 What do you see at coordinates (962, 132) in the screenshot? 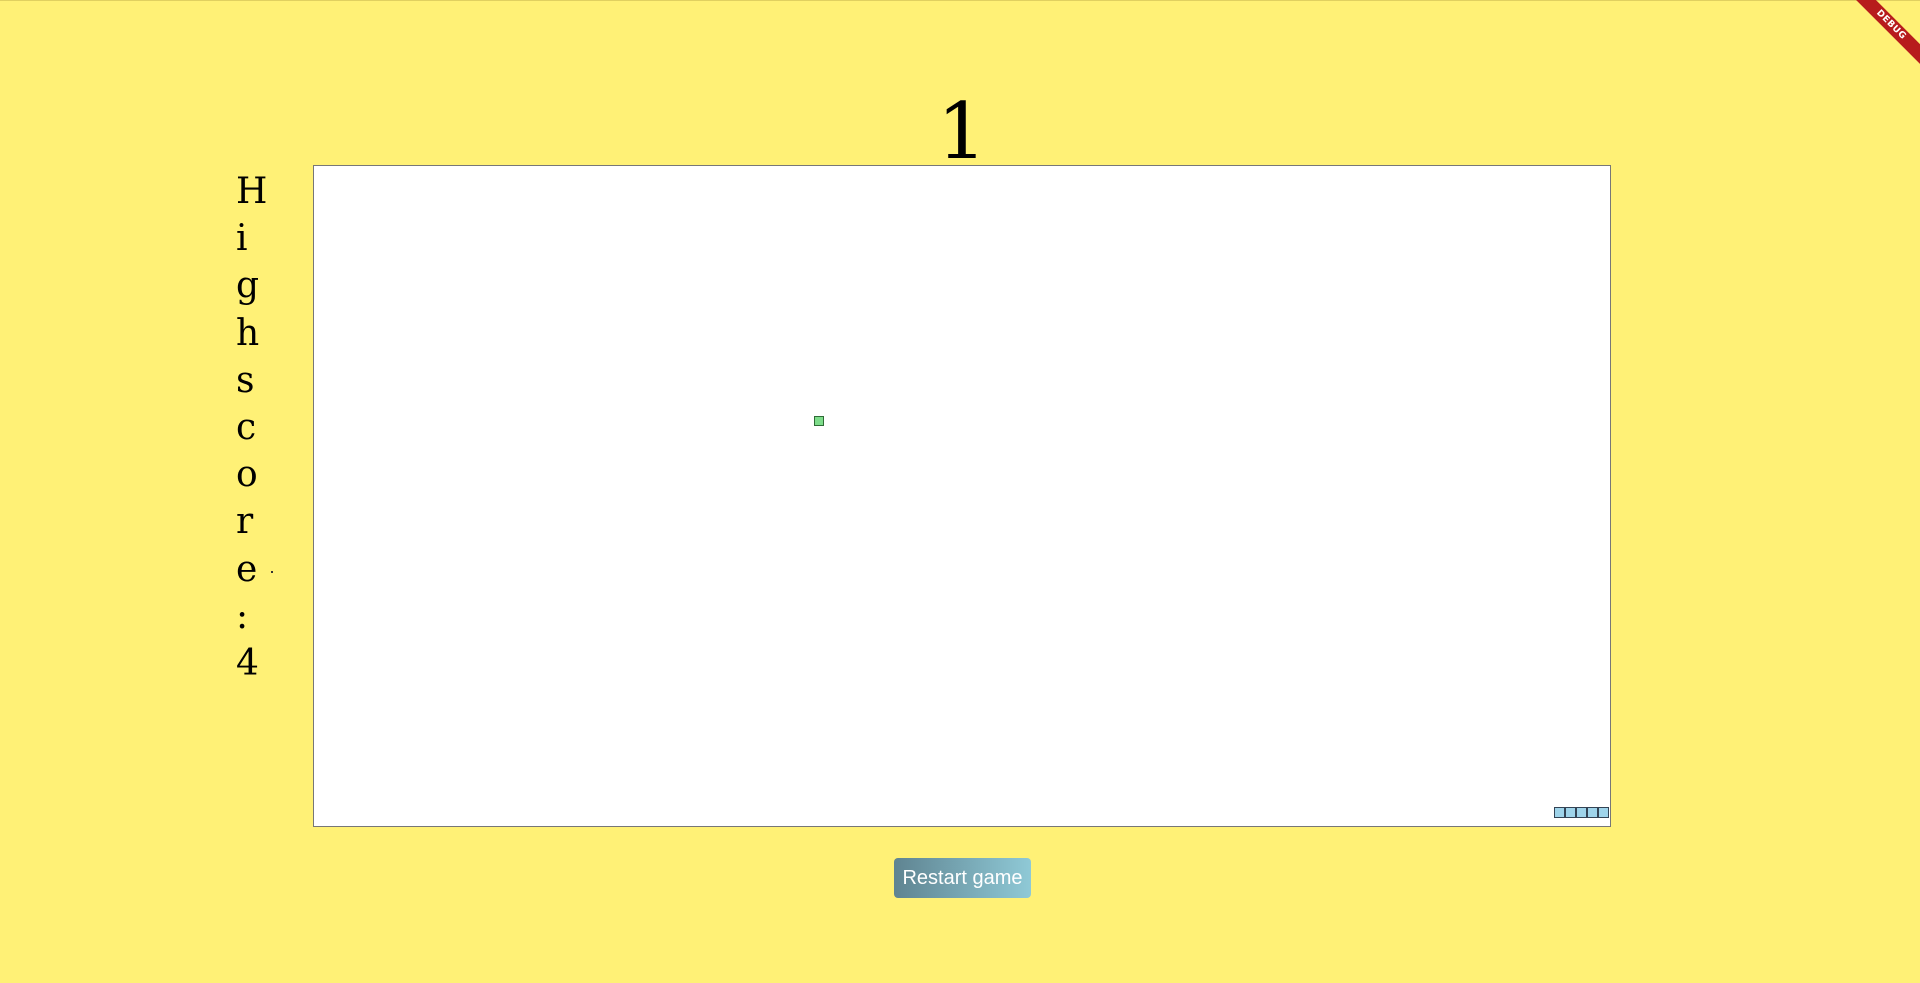
I see `current-score: 1` at bounding box center [962, 132].